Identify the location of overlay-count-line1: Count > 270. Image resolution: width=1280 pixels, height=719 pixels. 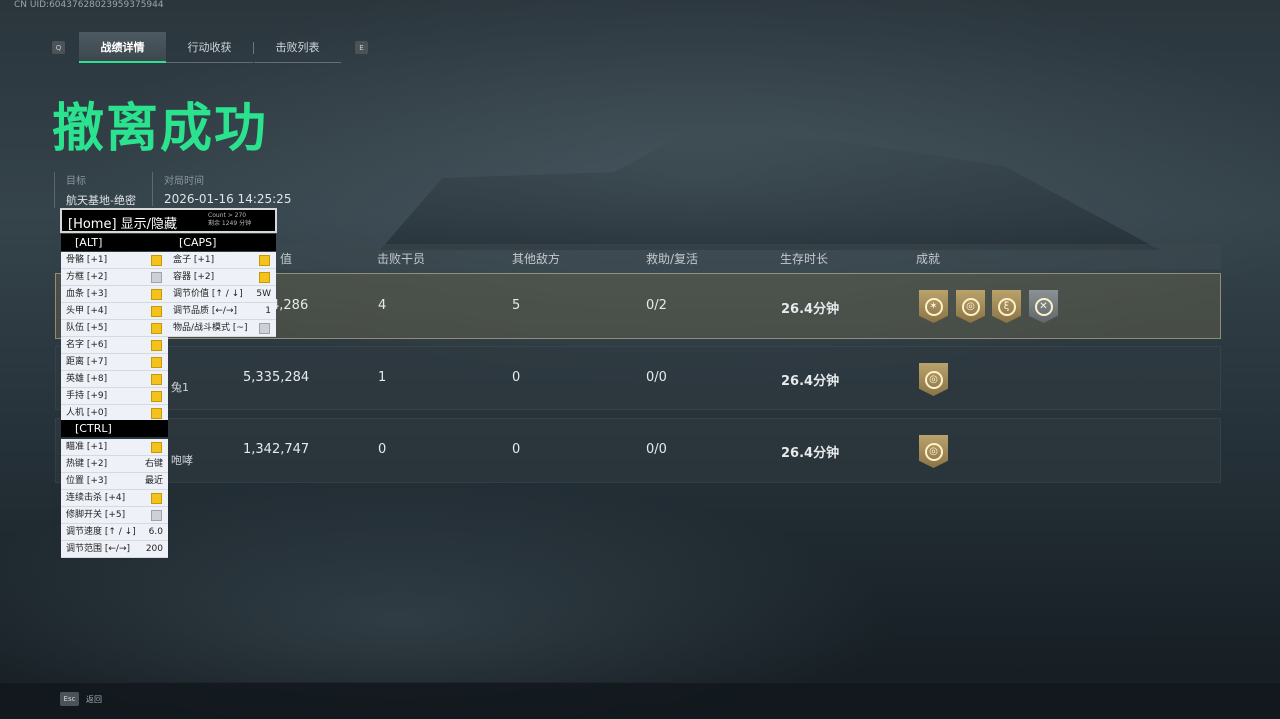
(227, 215).